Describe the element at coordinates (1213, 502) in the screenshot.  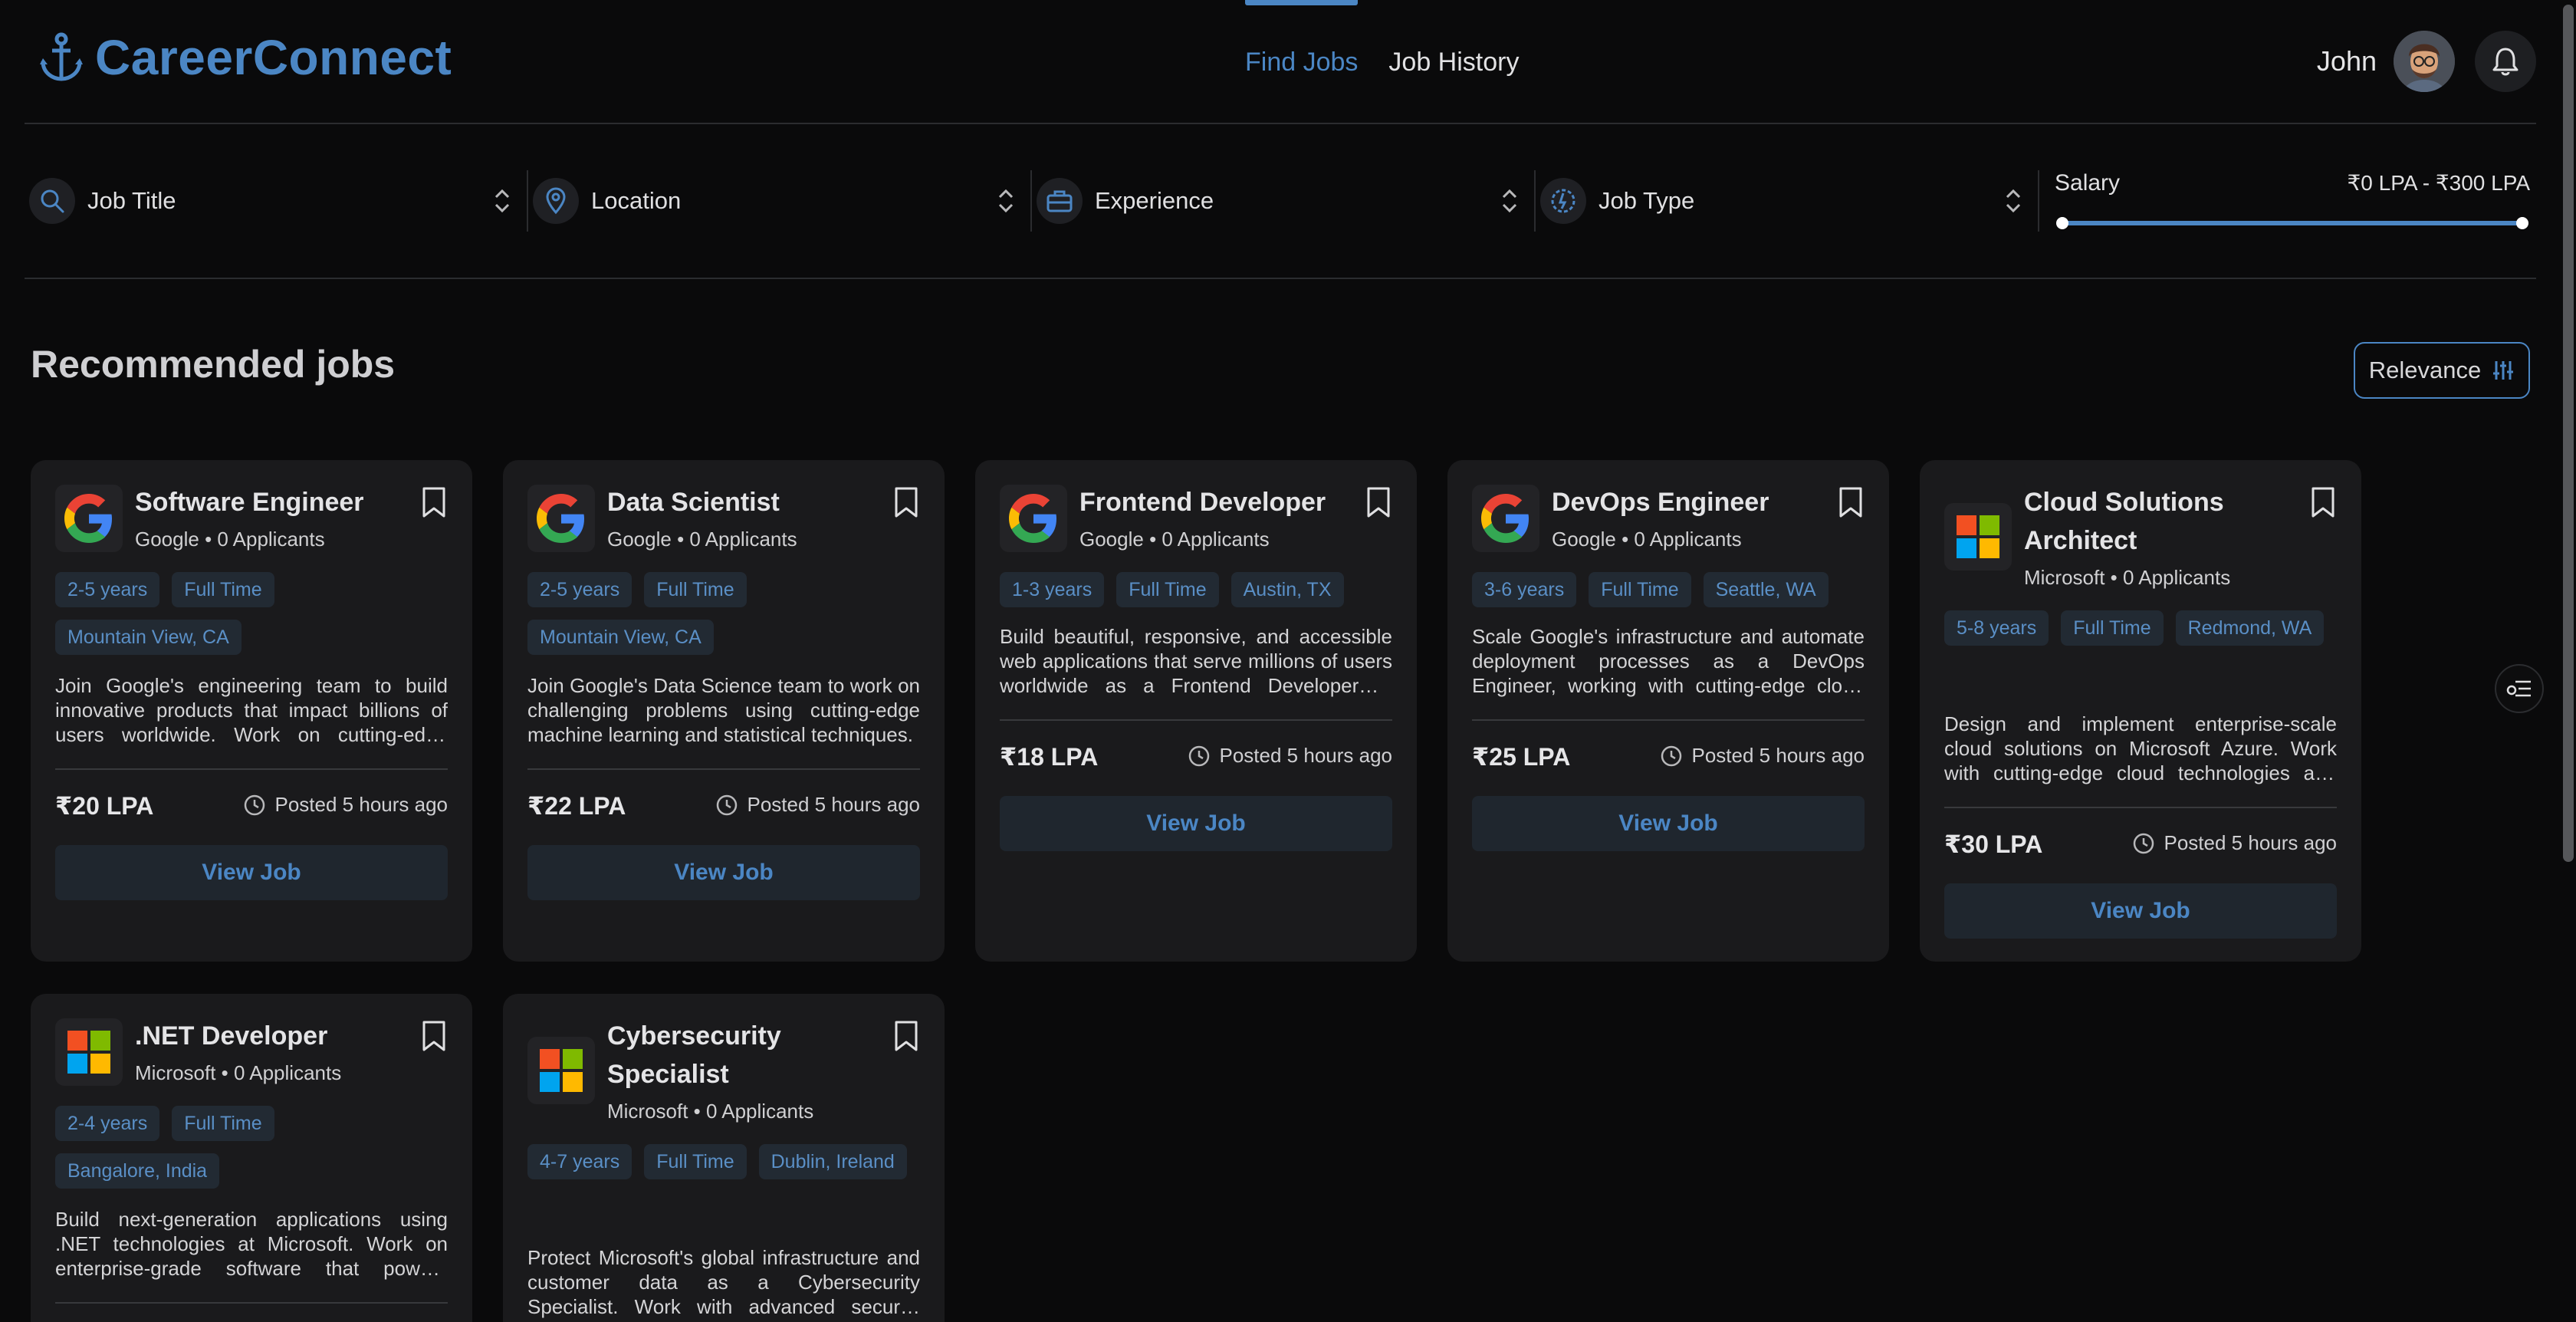
I see `job-title: Frontend Developer` at that location.